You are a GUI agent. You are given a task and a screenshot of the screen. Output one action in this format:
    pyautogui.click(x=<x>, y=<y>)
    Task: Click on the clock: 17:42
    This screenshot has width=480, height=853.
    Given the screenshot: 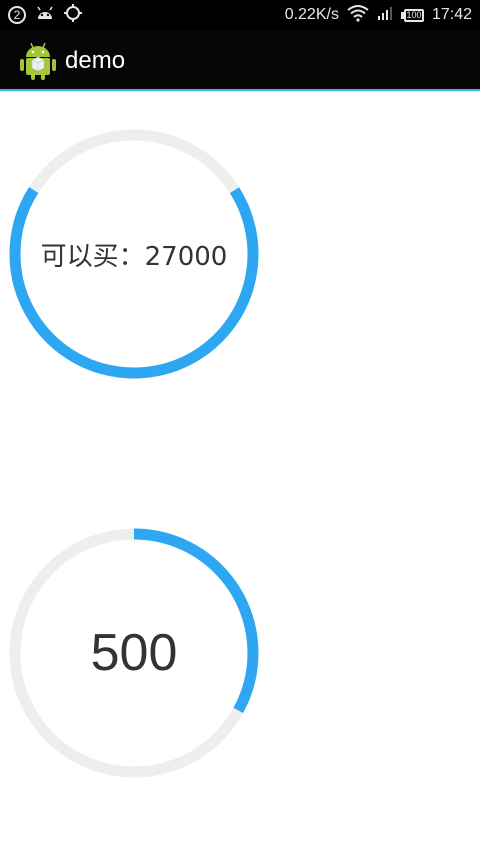 What is the action you would take?
    pyautogui.click(x=451, y=14)
    